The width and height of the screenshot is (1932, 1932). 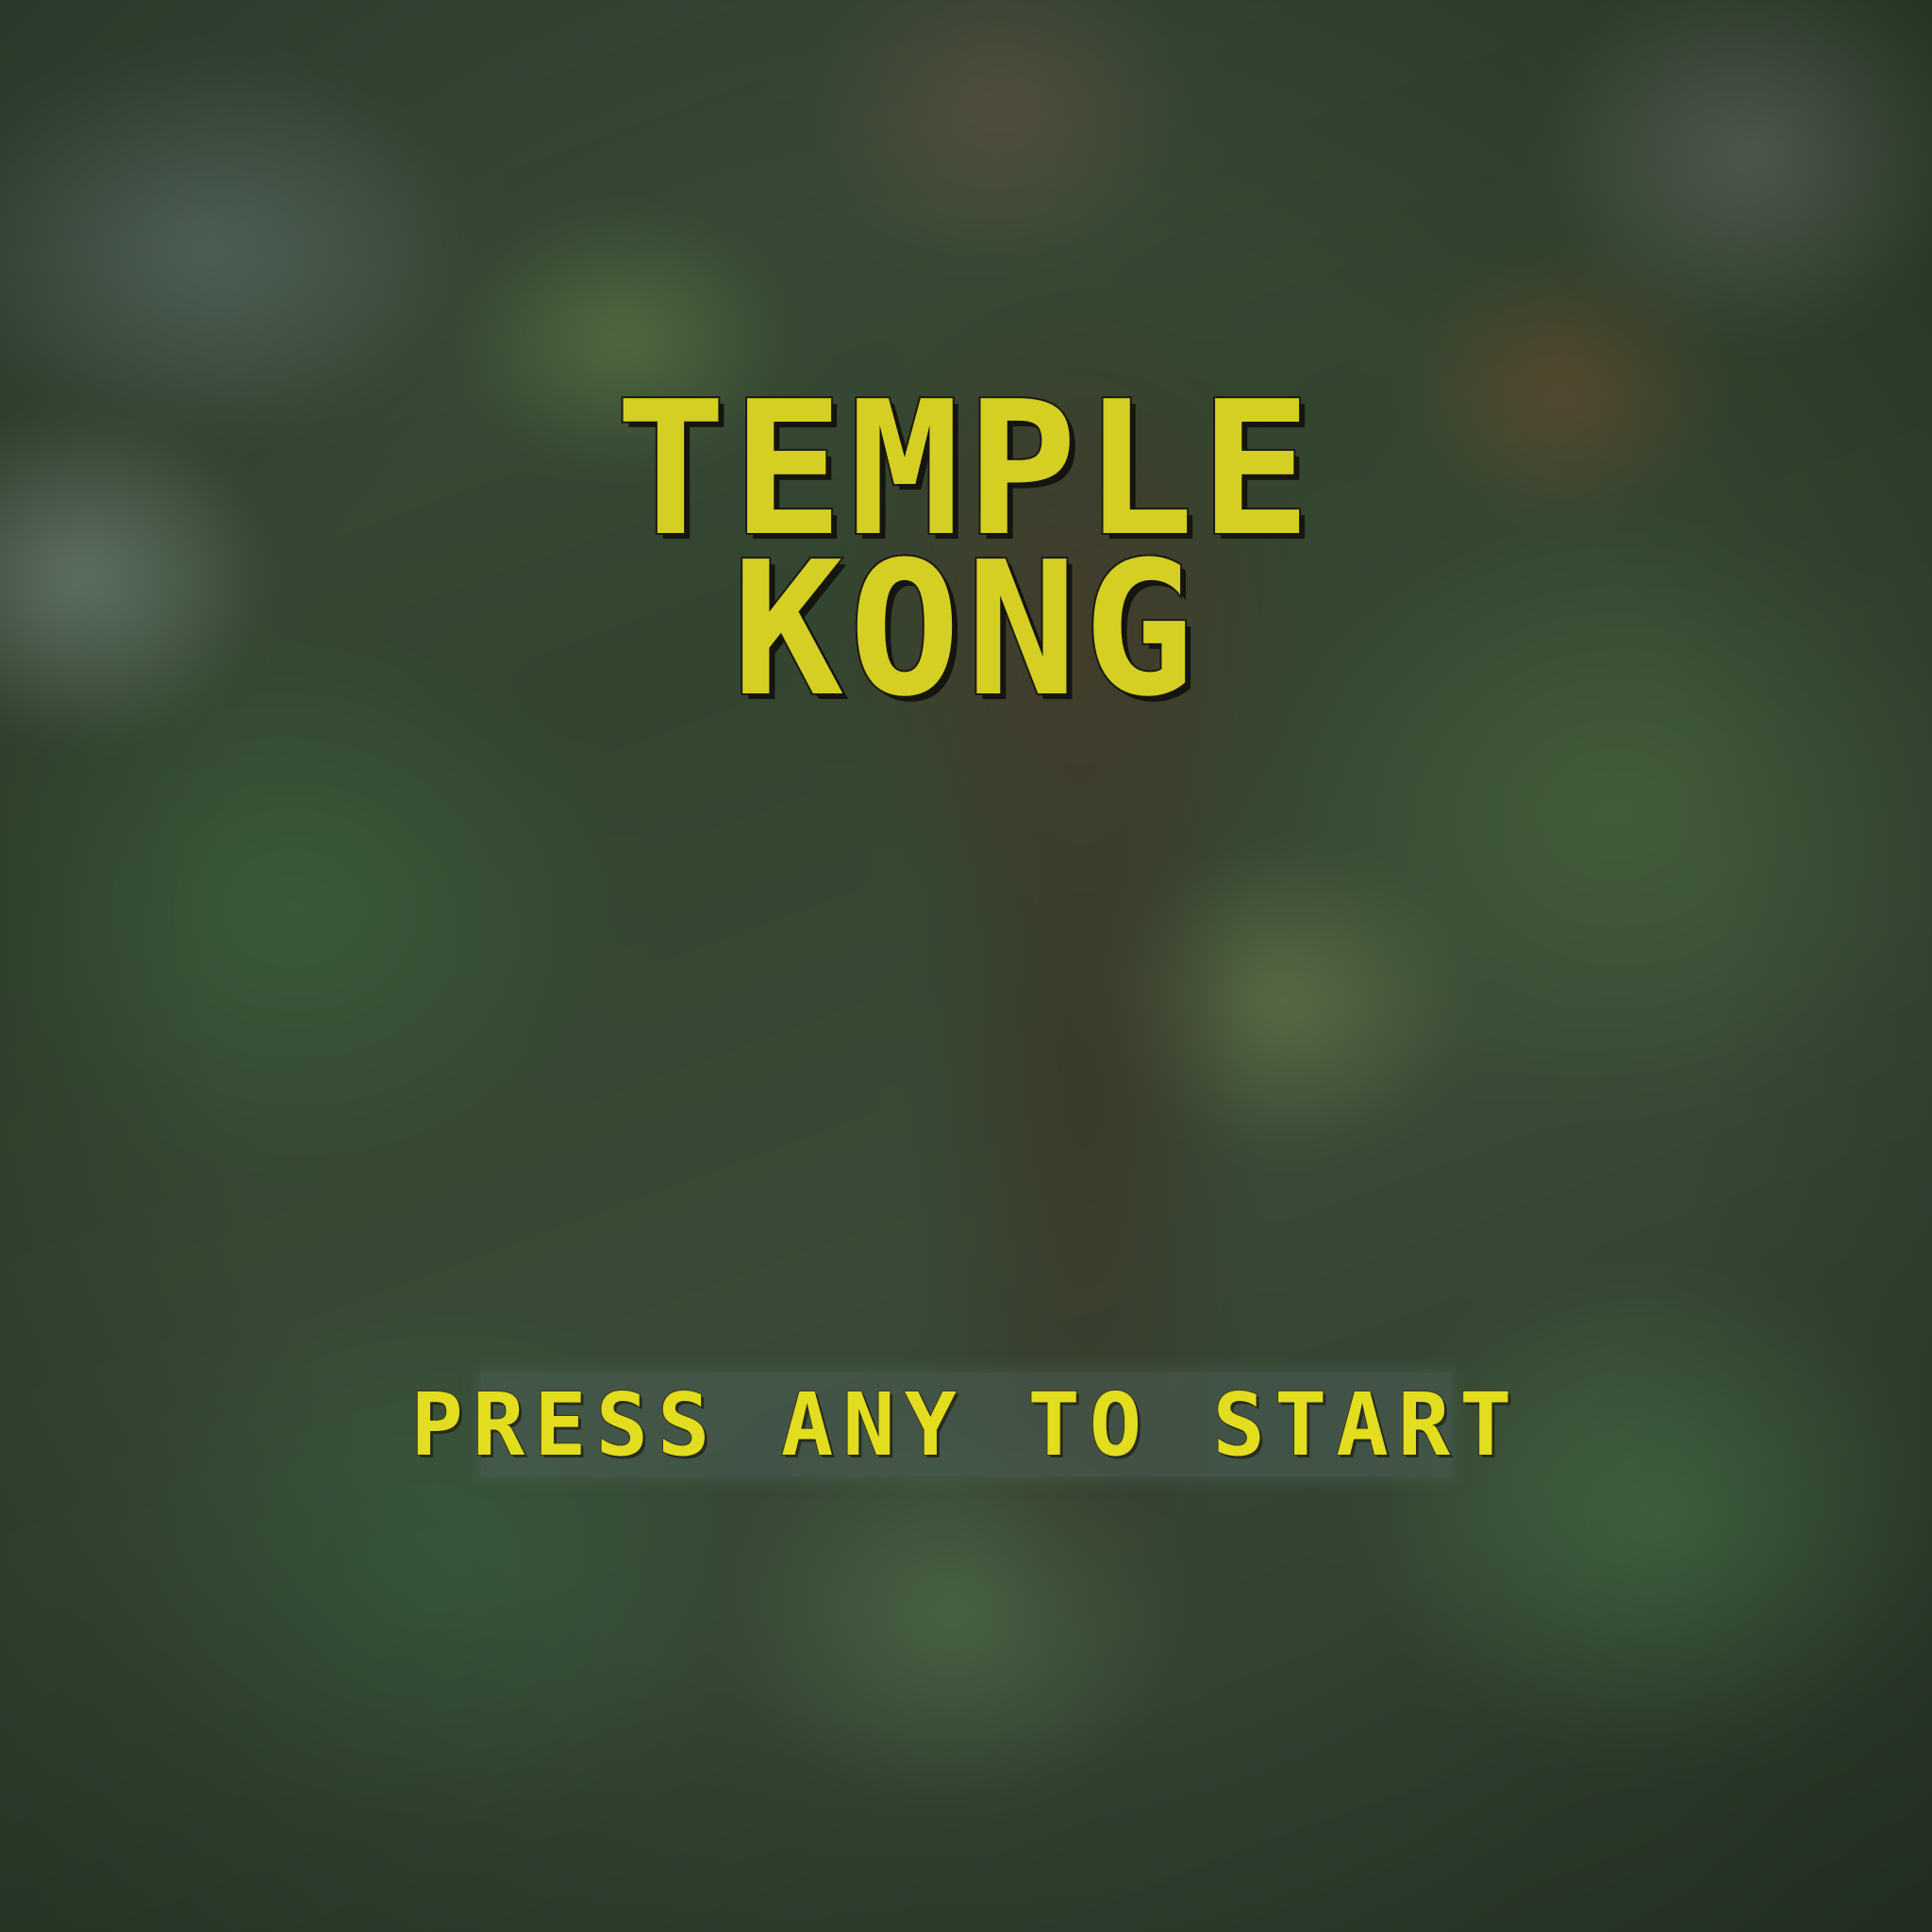 What do you see at coordinates (966, 1425) in the screenshot?
I see `press-start-label: PRESS ANY TO START` at bounding box center [966, 1425].